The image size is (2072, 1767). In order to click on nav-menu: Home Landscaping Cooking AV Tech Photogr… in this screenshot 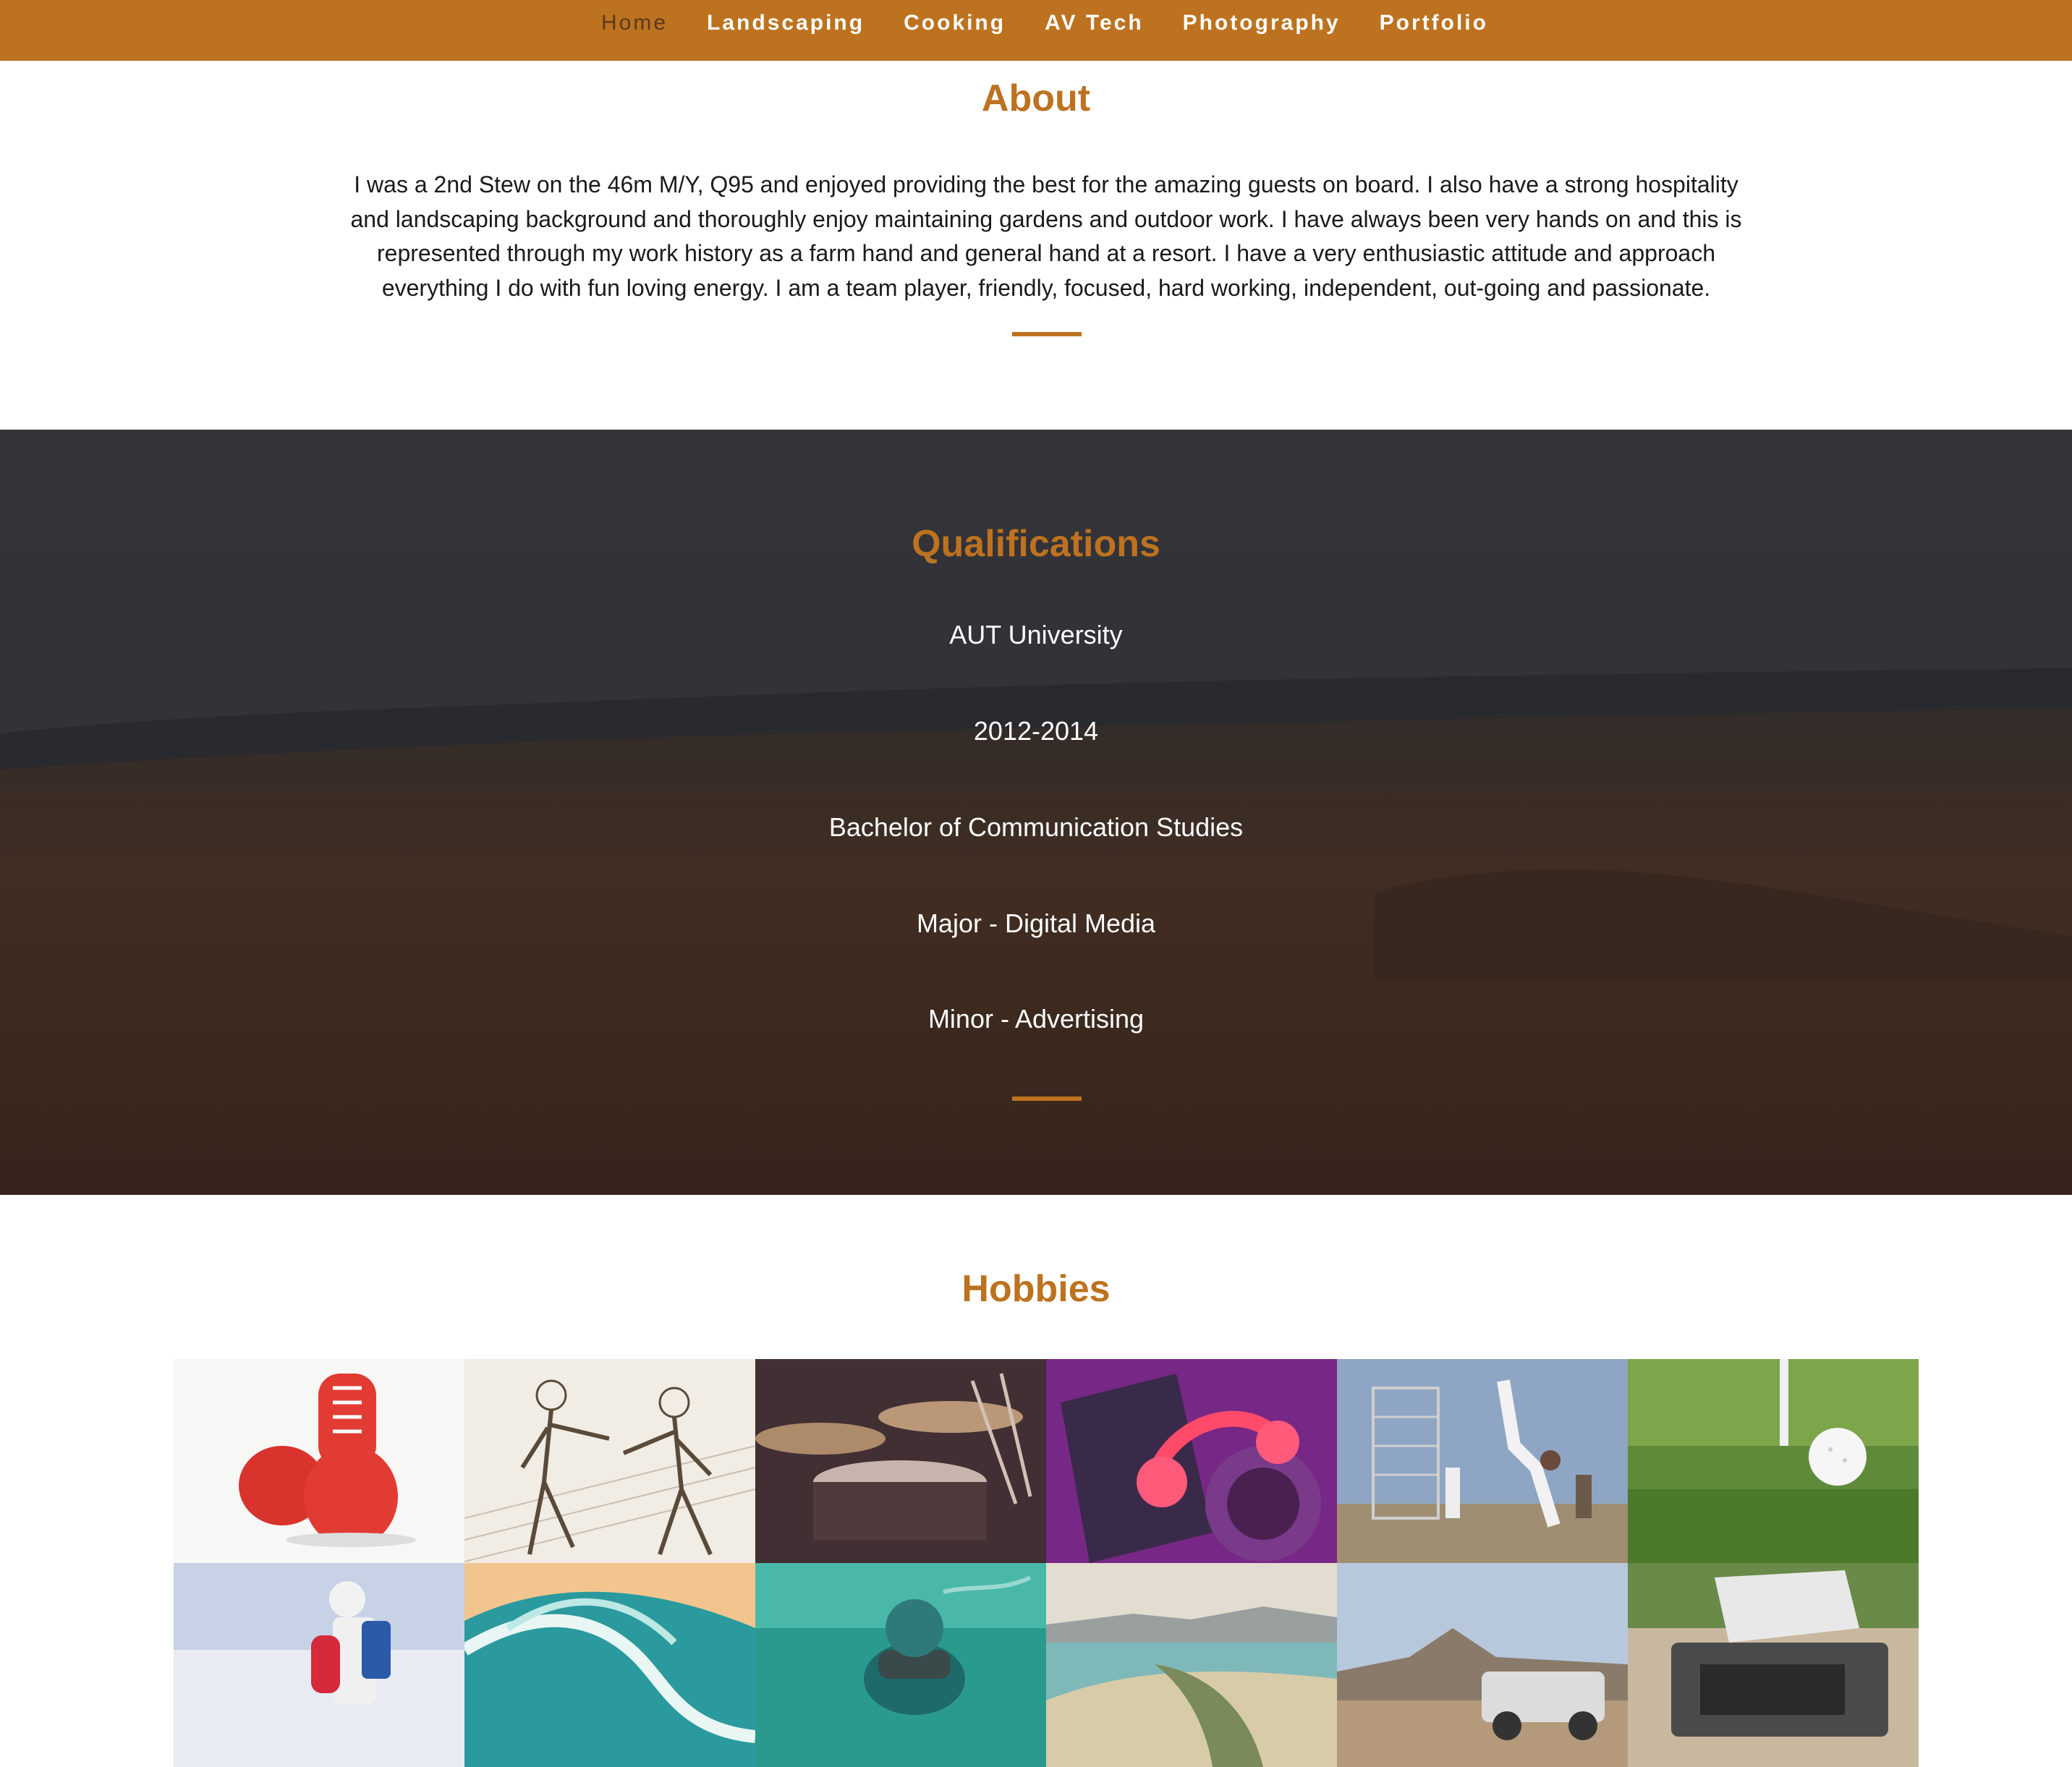, I will do `click(1045, 23)`.